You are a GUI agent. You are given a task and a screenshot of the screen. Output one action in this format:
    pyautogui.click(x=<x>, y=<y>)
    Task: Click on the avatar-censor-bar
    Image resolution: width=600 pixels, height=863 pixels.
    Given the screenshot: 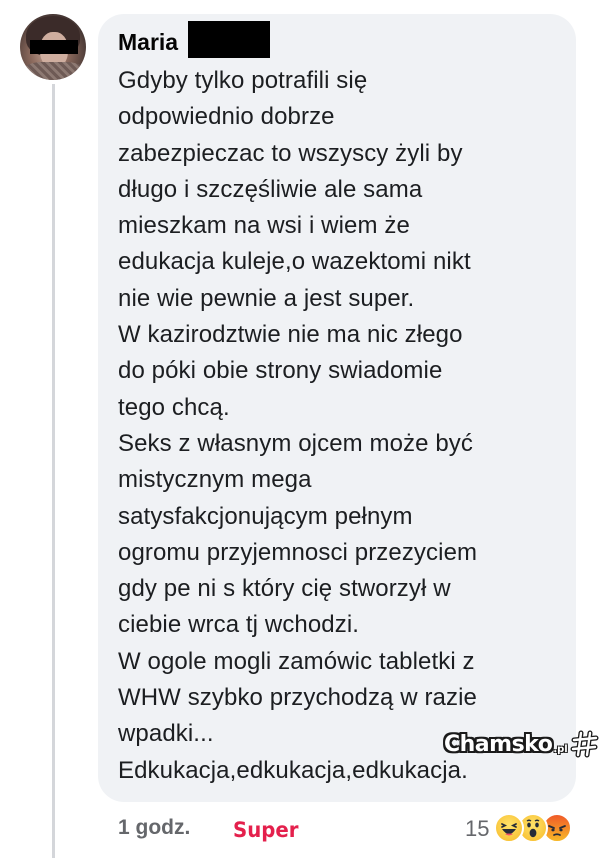 What is the action you would take?
    pyautogui.click(x=54, y=47)
    